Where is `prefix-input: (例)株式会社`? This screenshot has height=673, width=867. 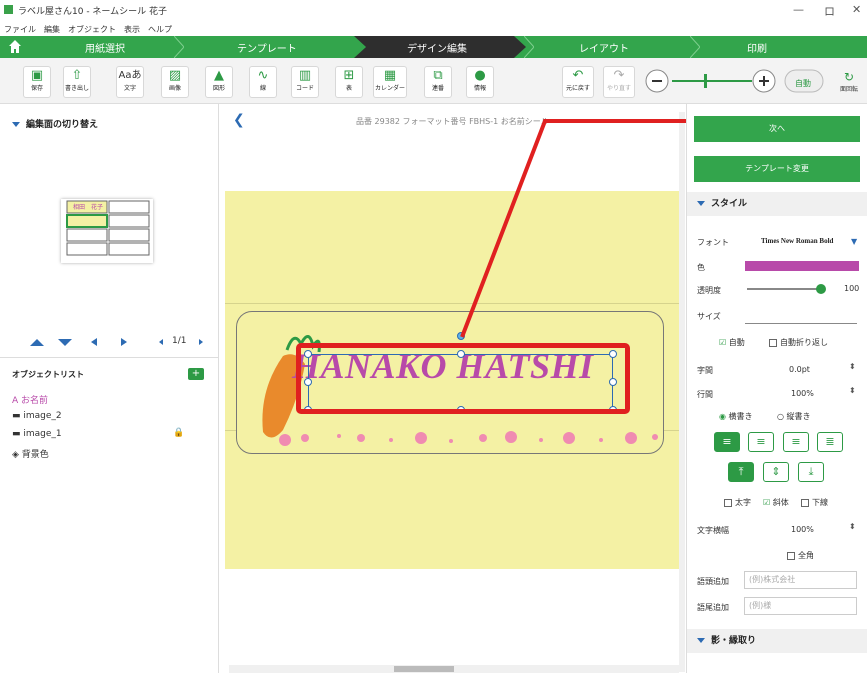 prefix-input: (例)株式会社 is located at coordinates (800, 580).